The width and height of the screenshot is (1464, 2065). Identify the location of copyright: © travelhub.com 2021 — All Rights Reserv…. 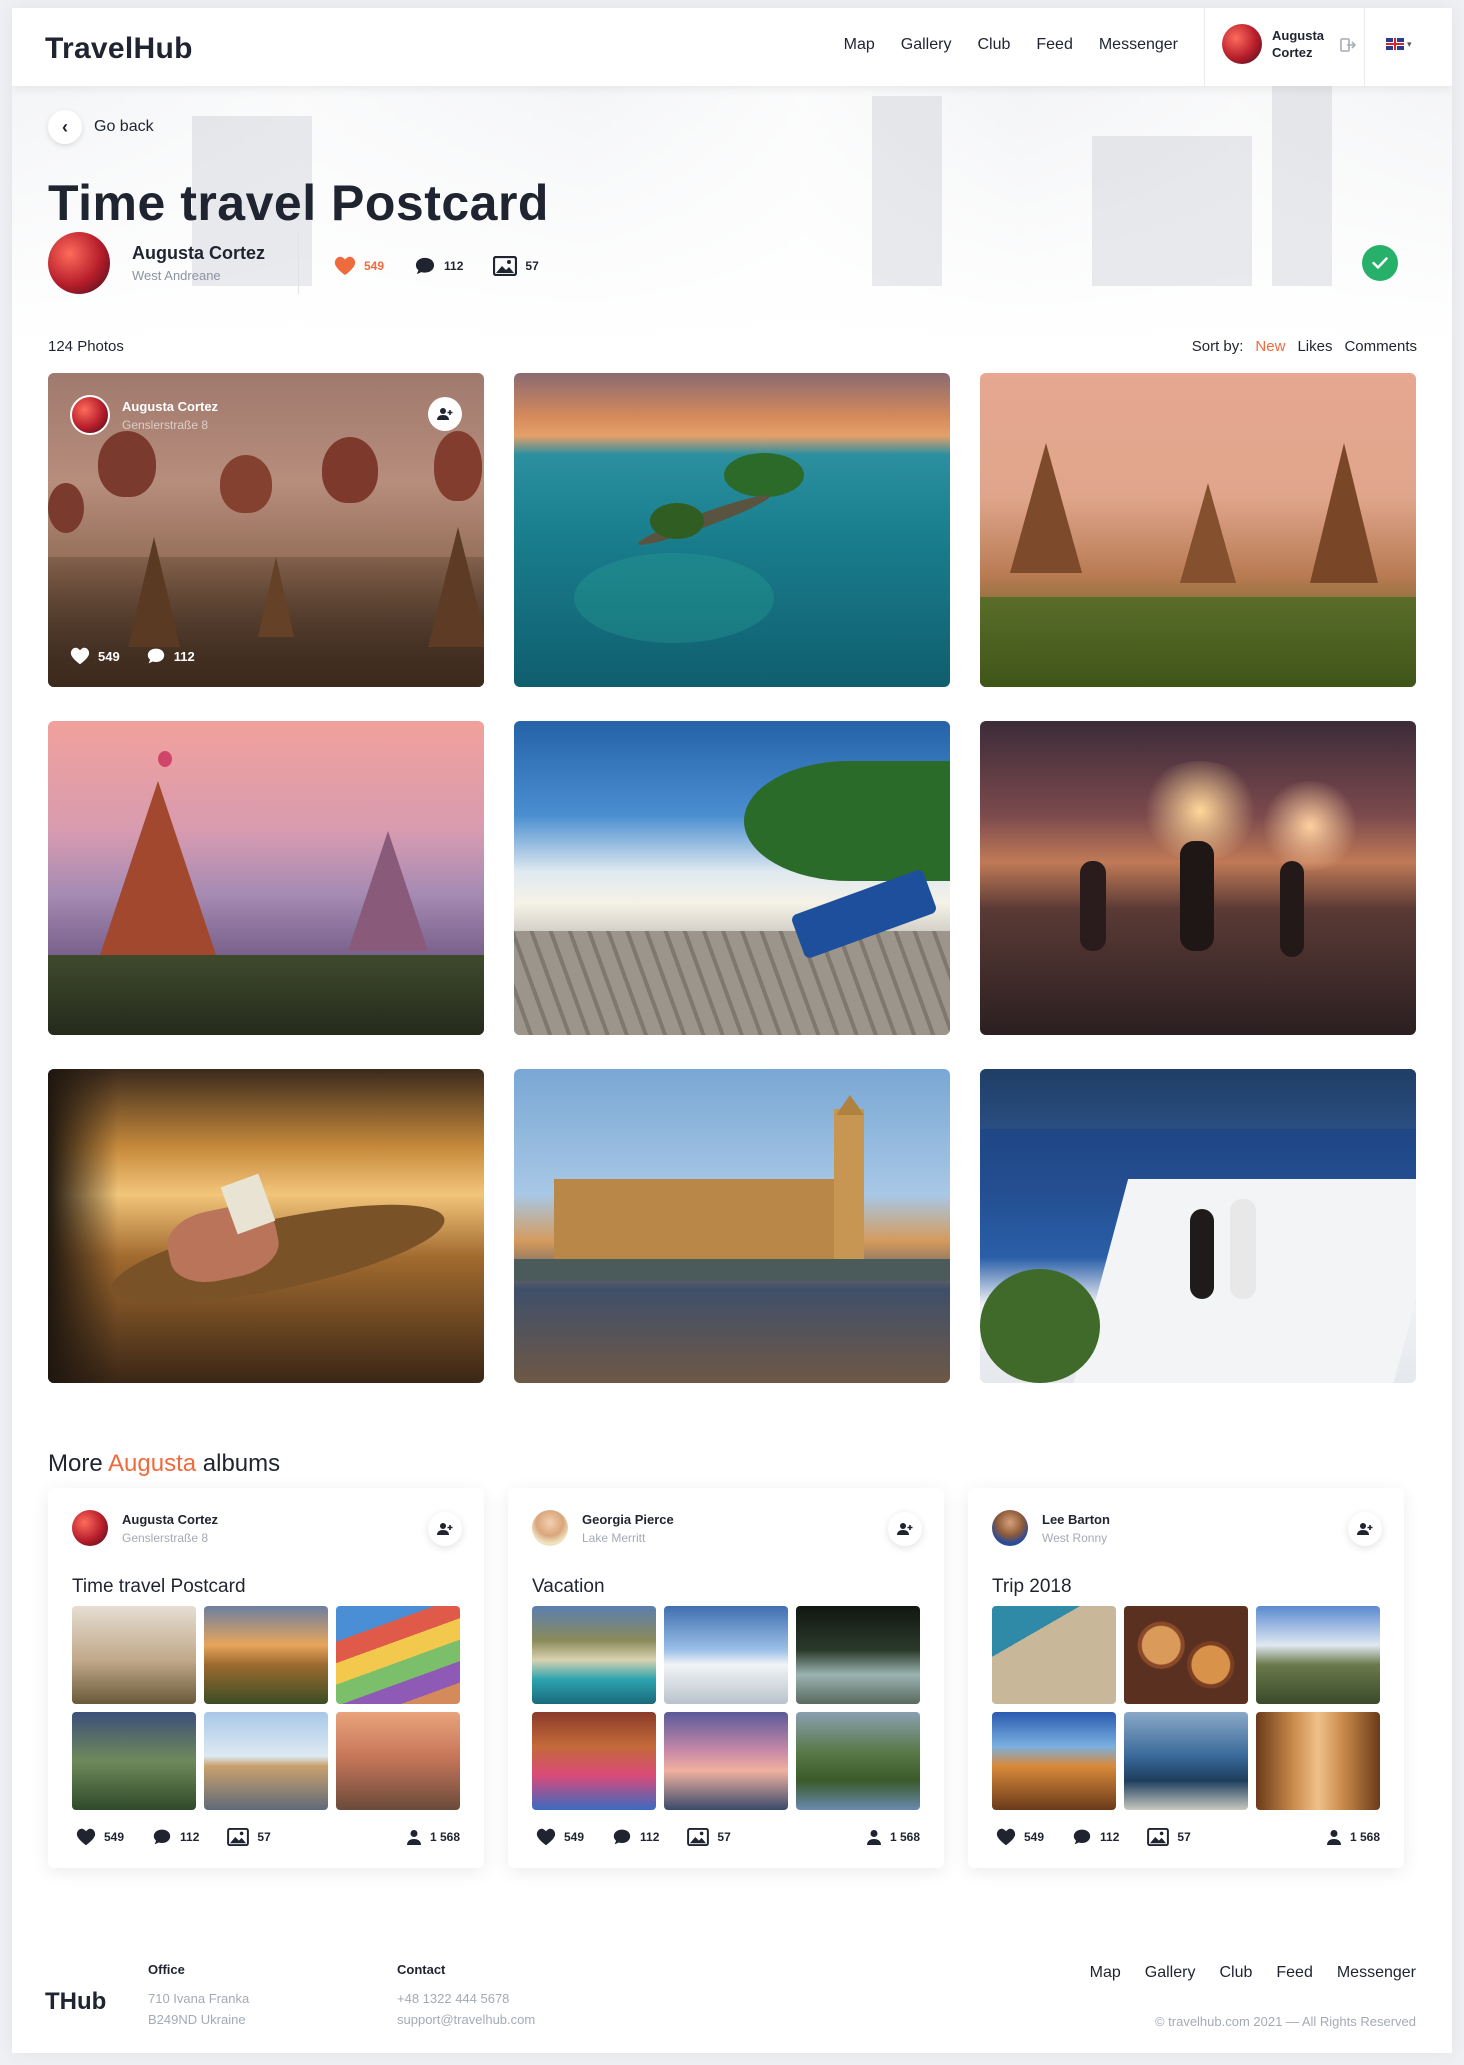
(1285, 2021).